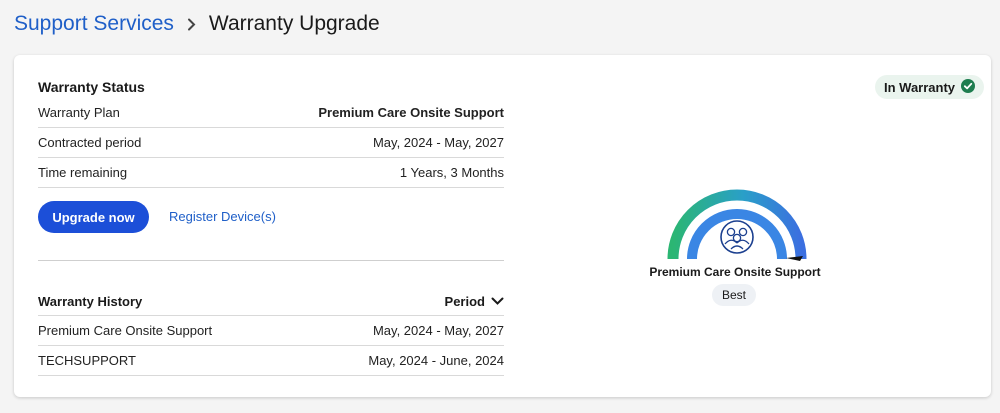 The height and width of the screenshot is (413, 1000). What do you see at coordinates (497, 301) in the screenshot?
I see `chevron-down-icon` at bounding box center [497, 301].